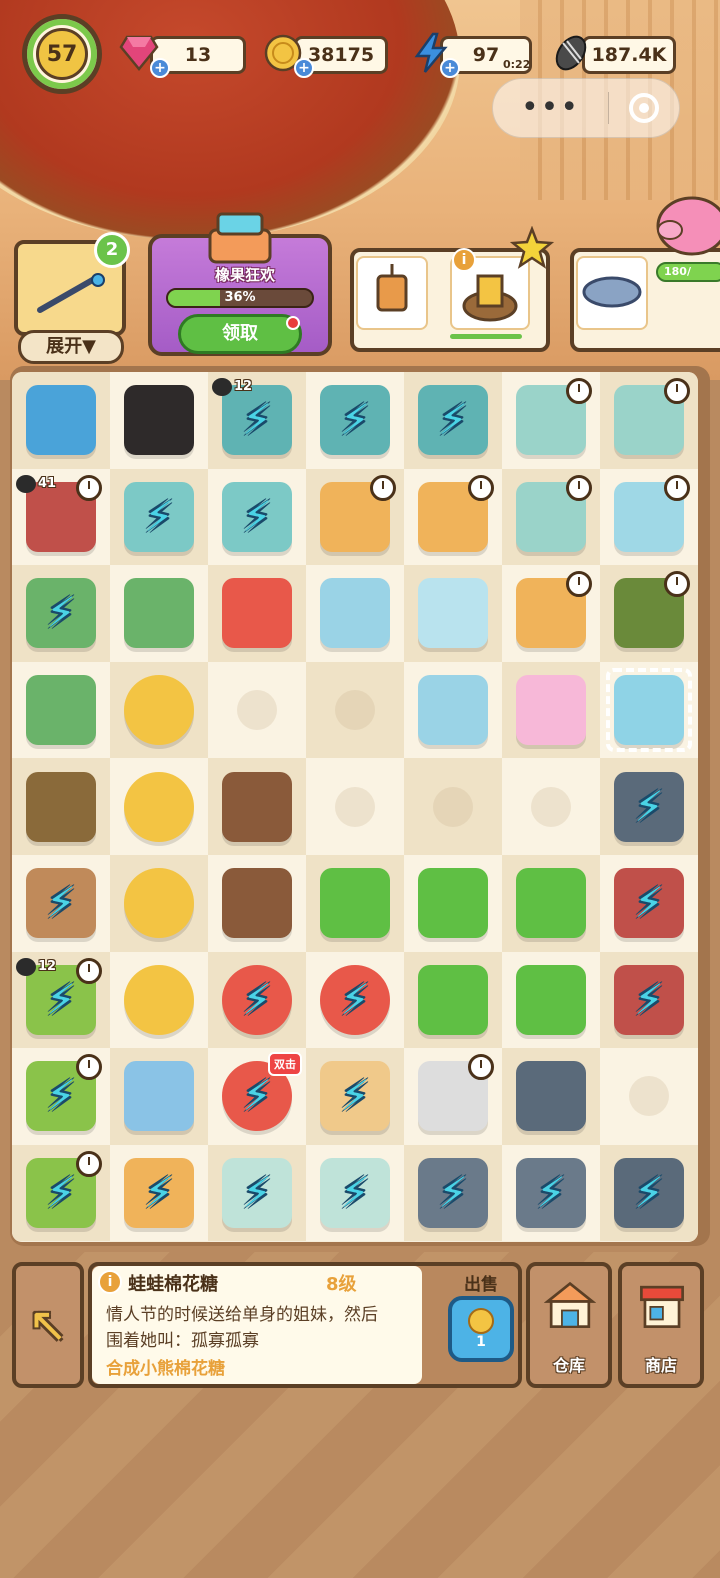  Describe the element at coordinates (686, 222) in the screenshot. I see `piggy-bank-icon` at that location.